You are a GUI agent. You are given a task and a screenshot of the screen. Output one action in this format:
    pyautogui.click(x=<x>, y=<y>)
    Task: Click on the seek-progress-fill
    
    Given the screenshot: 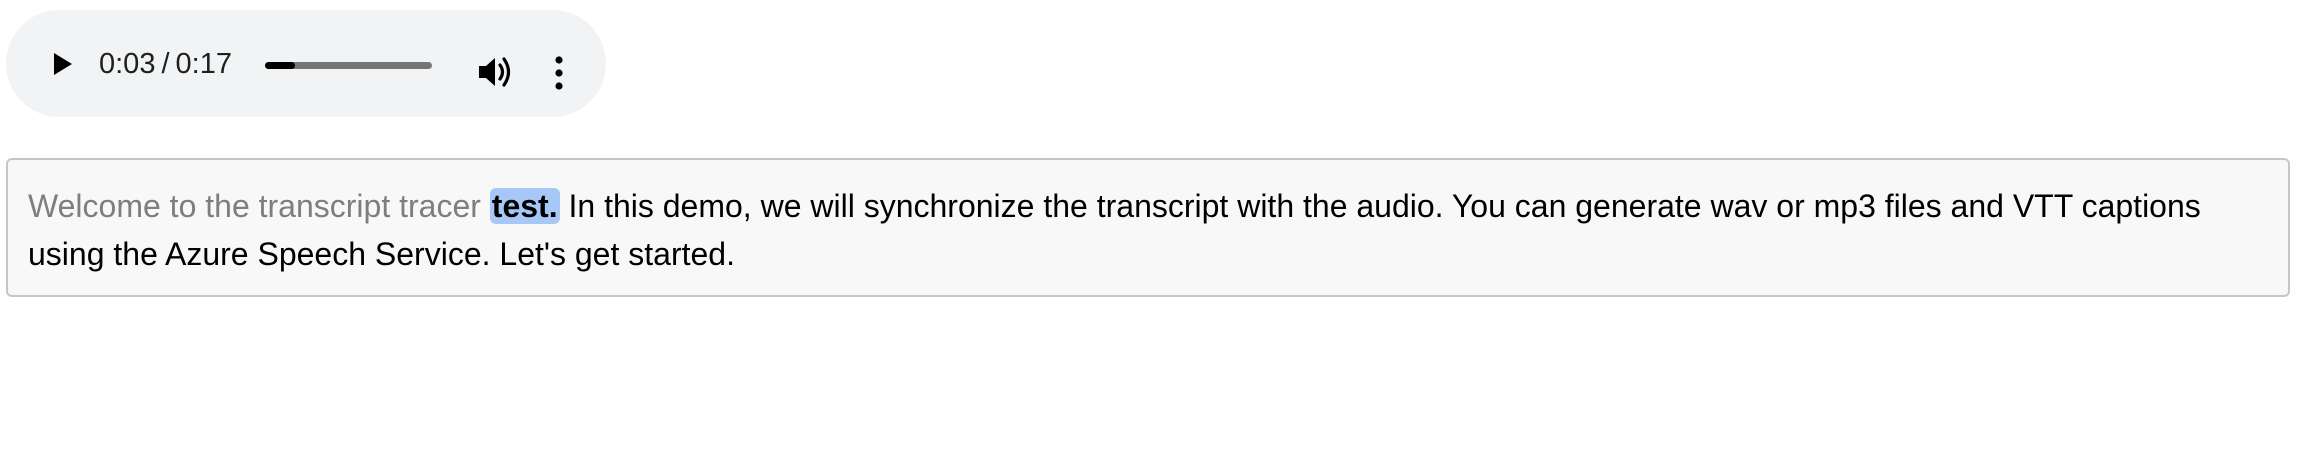 What is the action you would take?
    pyautogui.click(x=280, y=65)
    